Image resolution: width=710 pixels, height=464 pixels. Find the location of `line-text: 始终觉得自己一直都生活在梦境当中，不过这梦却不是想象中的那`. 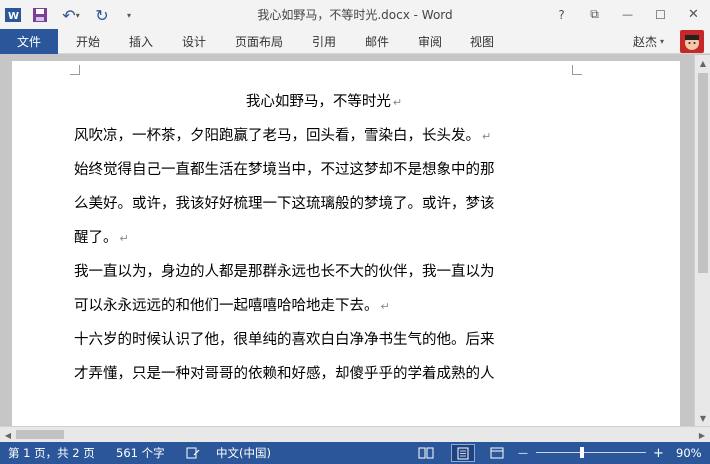

line-text: 始终觉得自己一直都生活在梦境当中，不过这梦却不是想象中的那 is located at coordinates (284, 170).